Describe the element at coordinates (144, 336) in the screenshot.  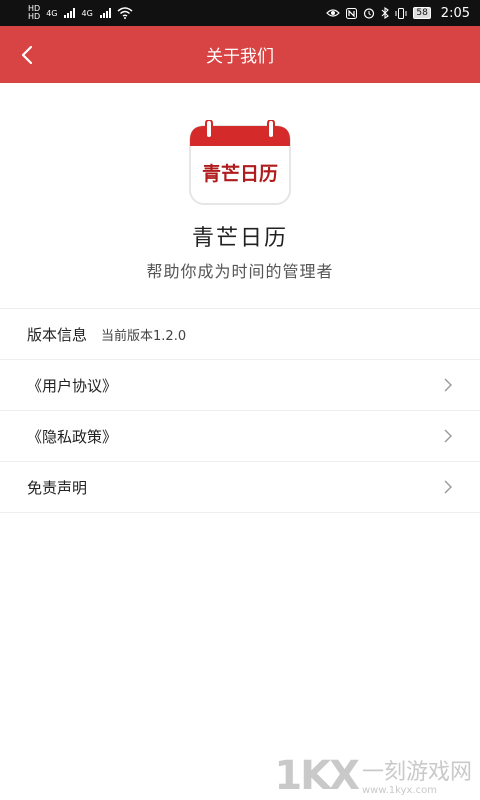
I see `version-value: 当前版本1.2.0` at that location.